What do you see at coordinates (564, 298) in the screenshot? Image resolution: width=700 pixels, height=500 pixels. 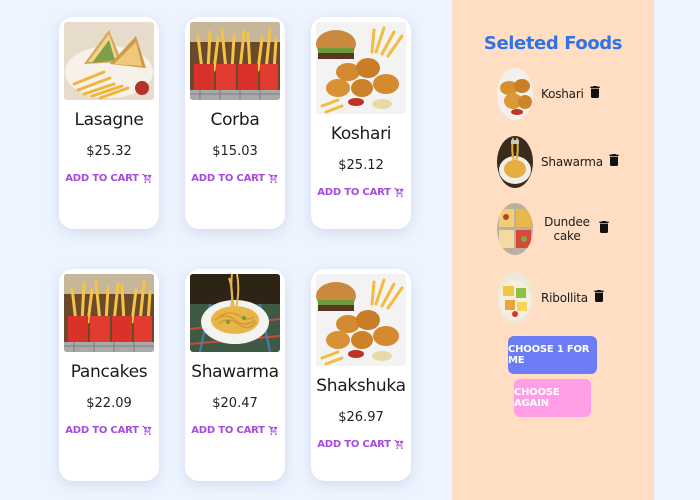 I see `selected-item-name: Ribollita` at bounding box center [564, 298].